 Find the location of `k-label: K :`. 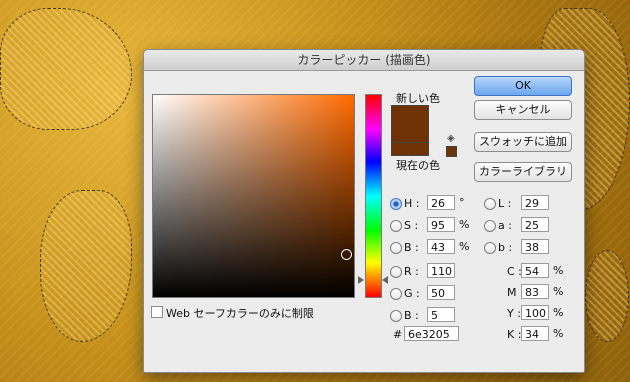

k-label: K : is located at coordinates (514, 334).